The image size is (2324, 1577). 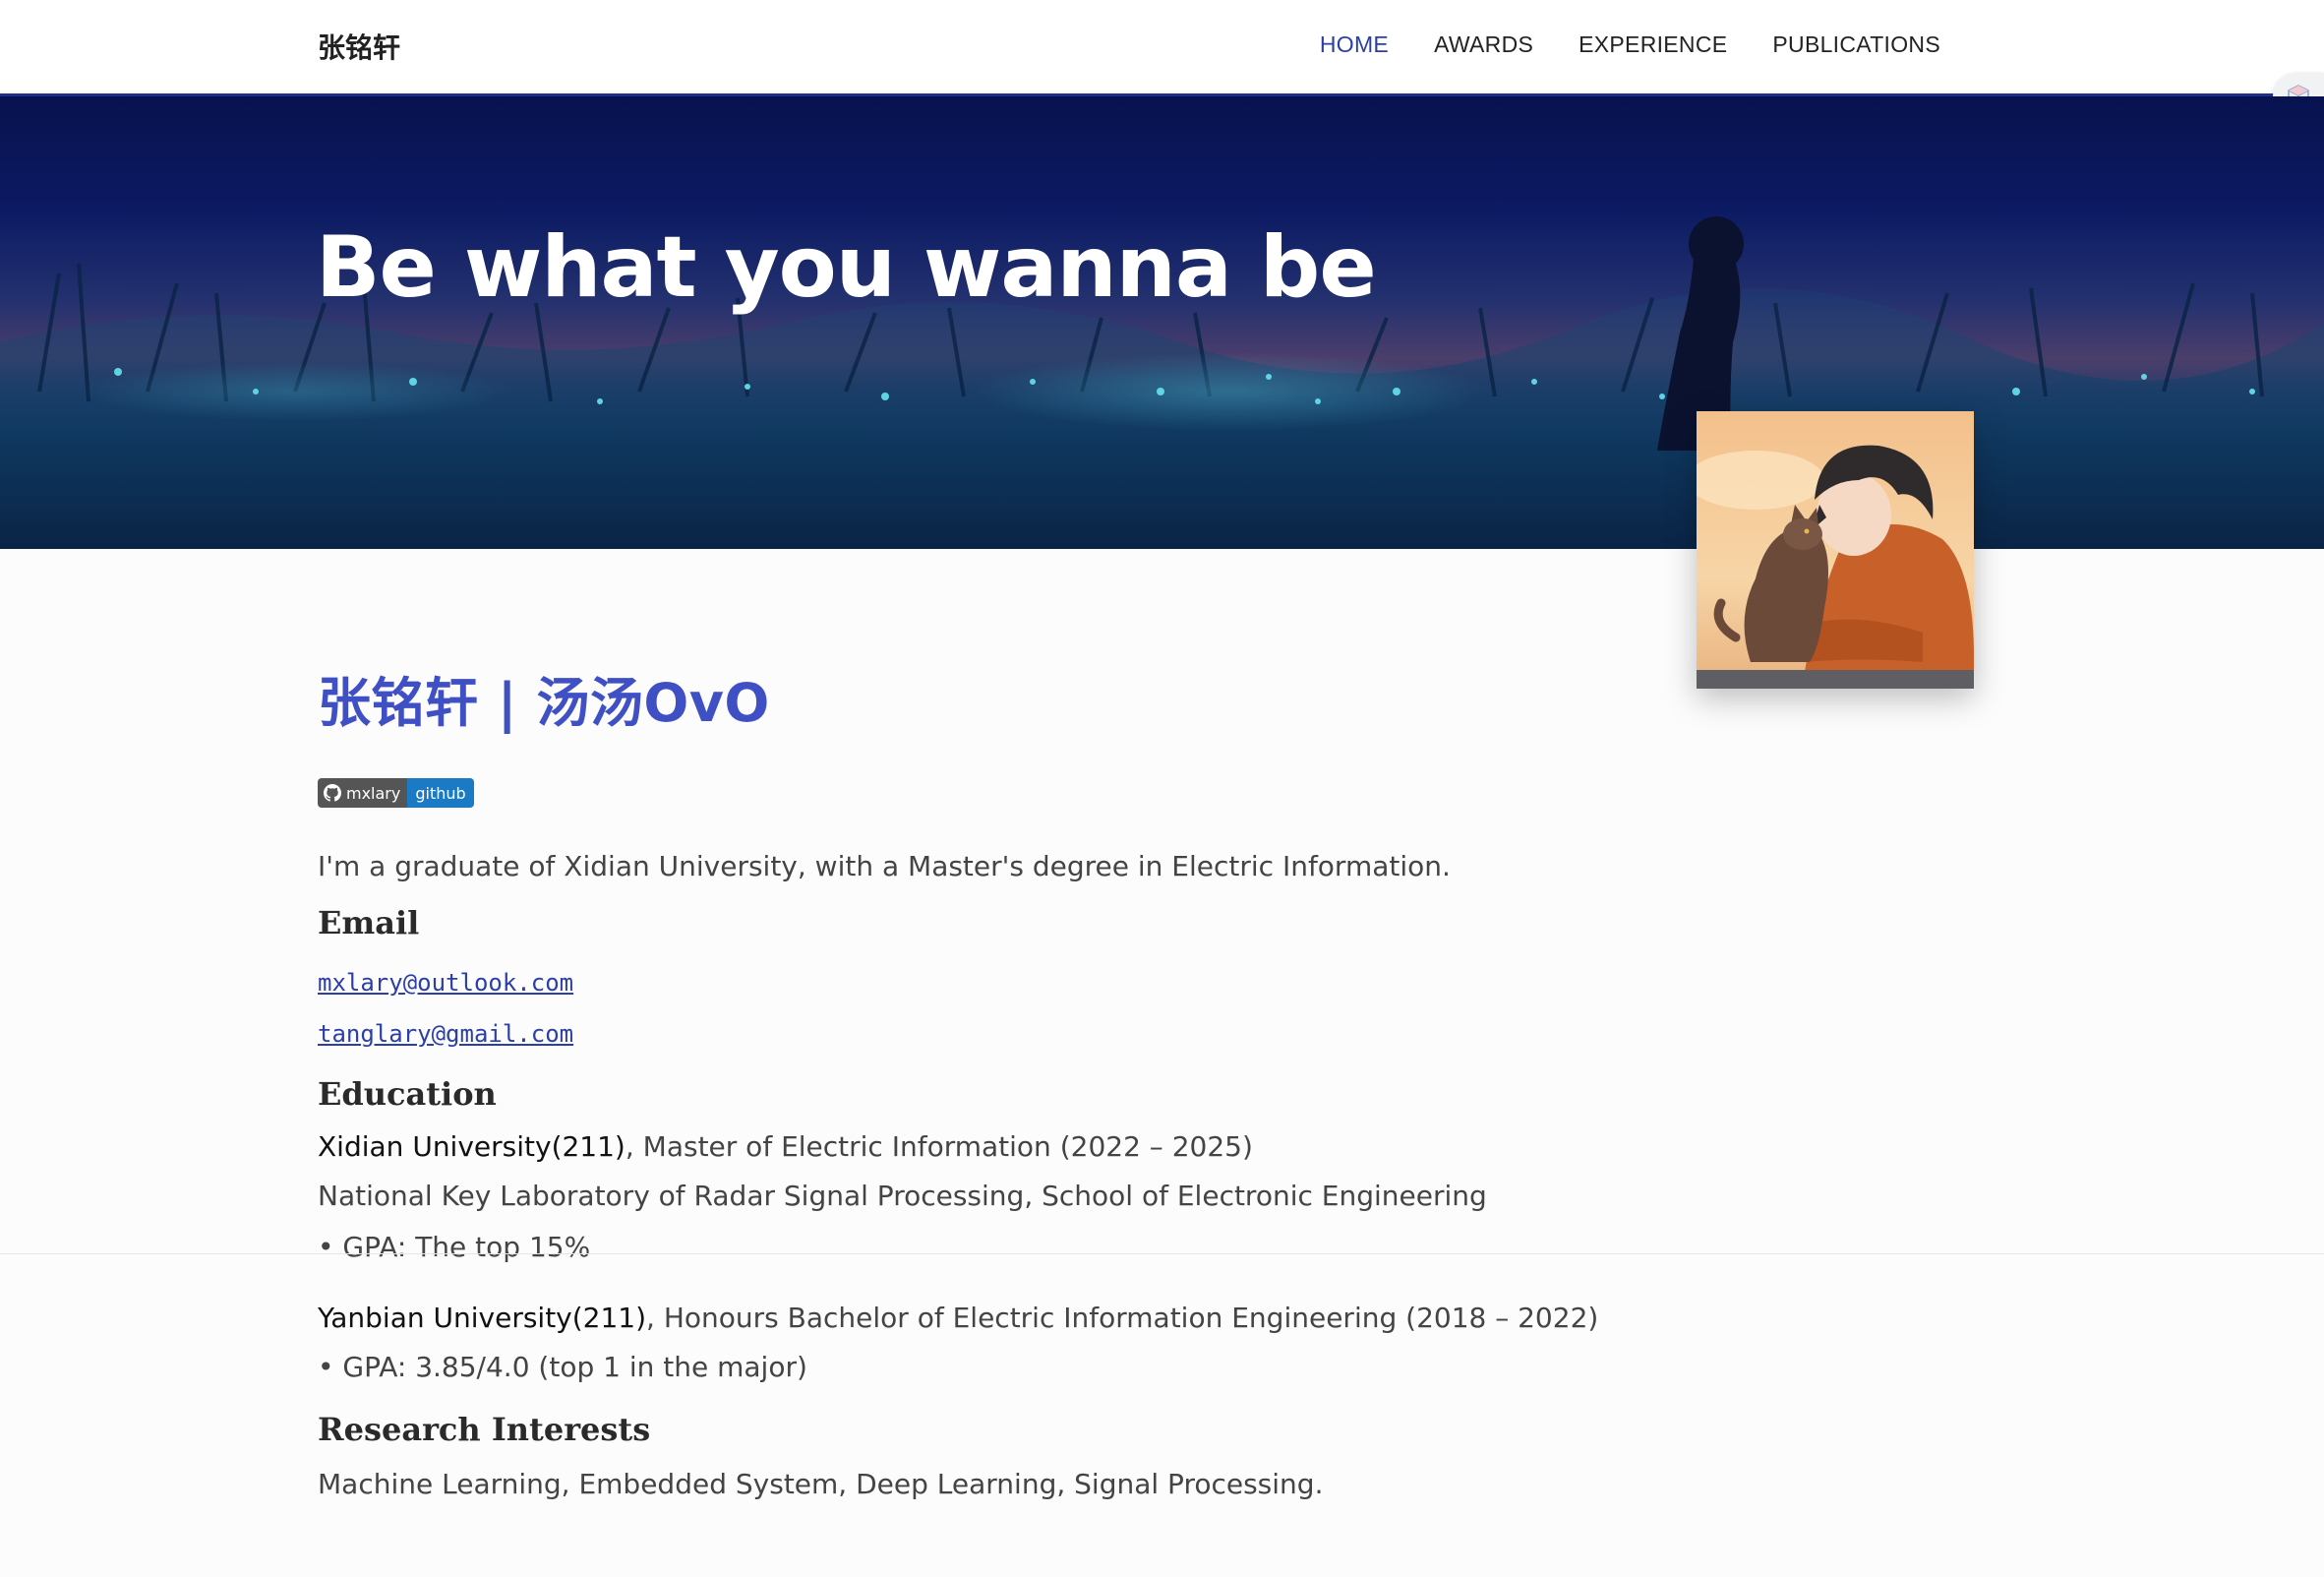 What do you see at coordinates (544, 703) in the screenshot?
I see `profile-name-heading: 张铭轩 | 汤汤OvO` at bounding box center [544, 703].